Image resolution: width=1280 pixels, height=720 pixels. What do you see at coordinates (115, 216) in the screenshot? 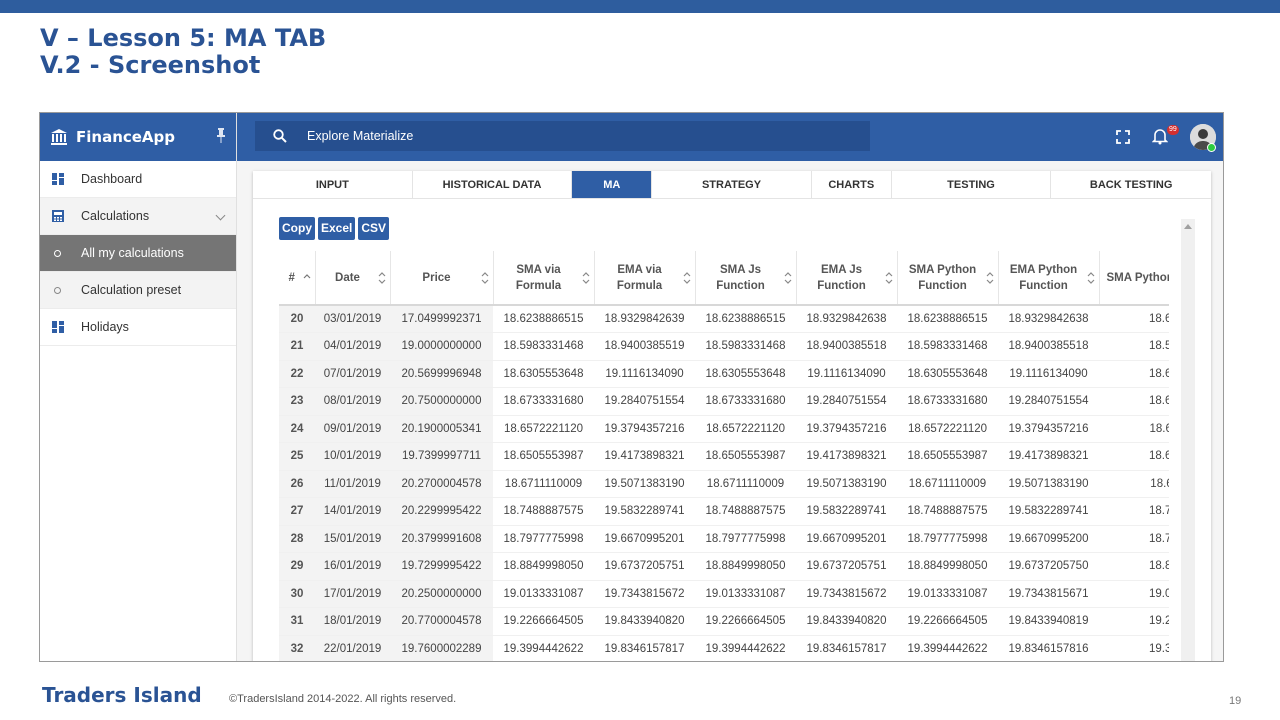
I see `sidebar-item-label: Calculations` at bounding box center [115, 216].